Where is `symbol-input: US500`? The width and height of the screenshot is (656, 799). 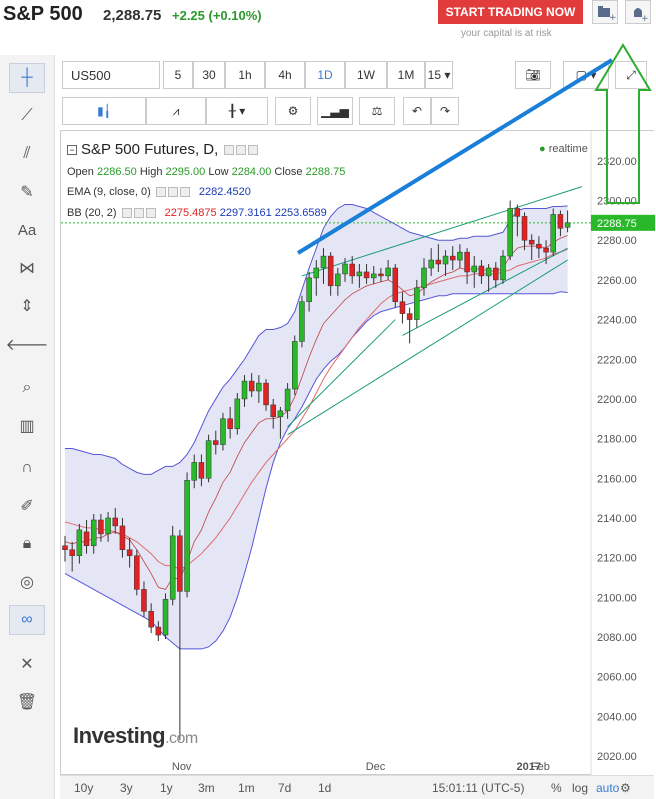 symbol-input: US500 is located at coordinates (111, 75).